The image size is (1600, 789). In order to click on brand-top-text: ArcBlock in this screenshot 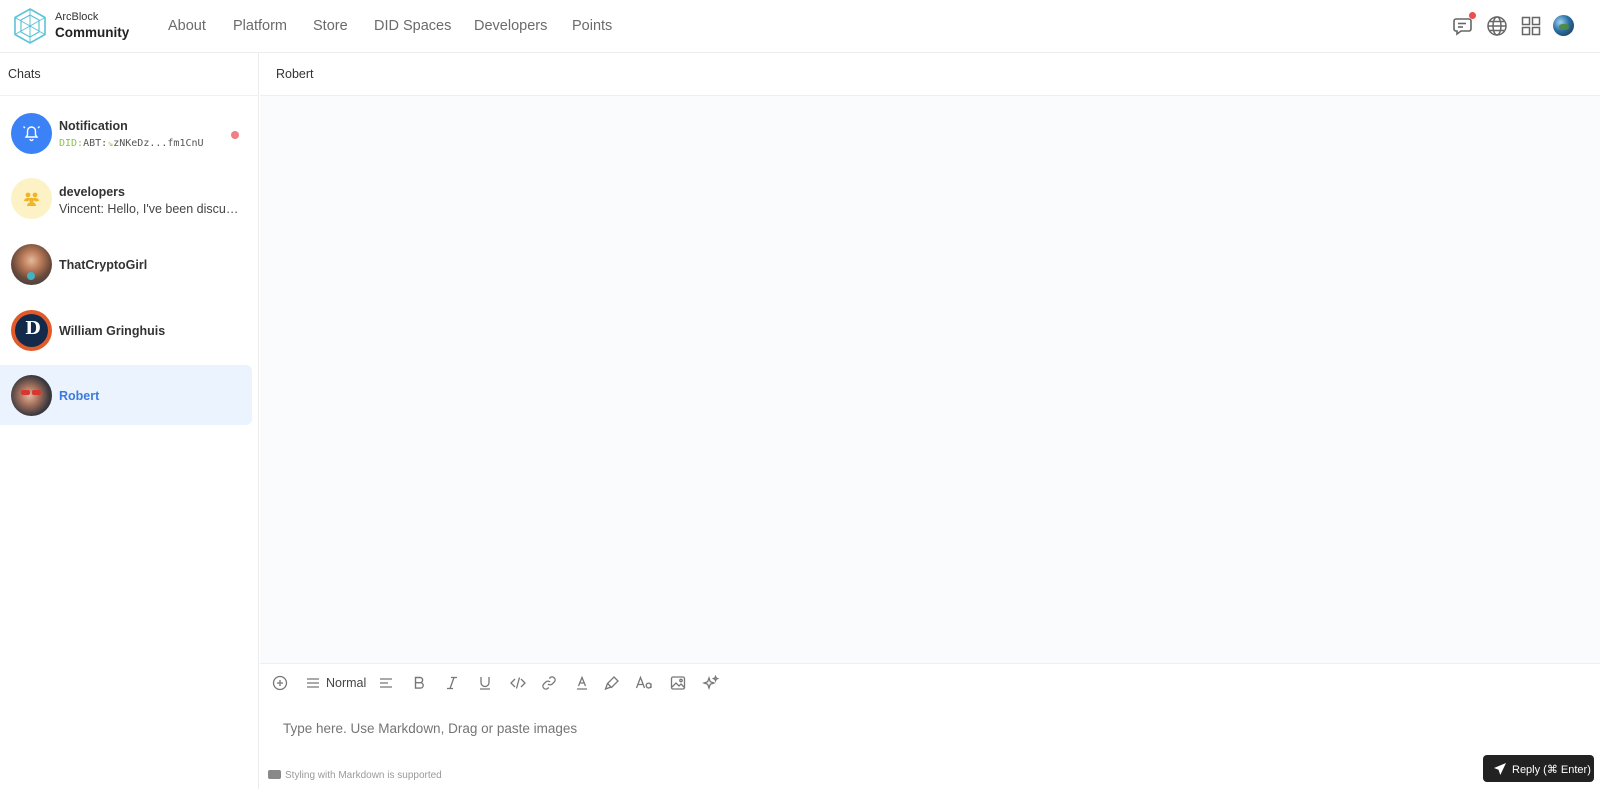, I will do `click(77, 17)`.